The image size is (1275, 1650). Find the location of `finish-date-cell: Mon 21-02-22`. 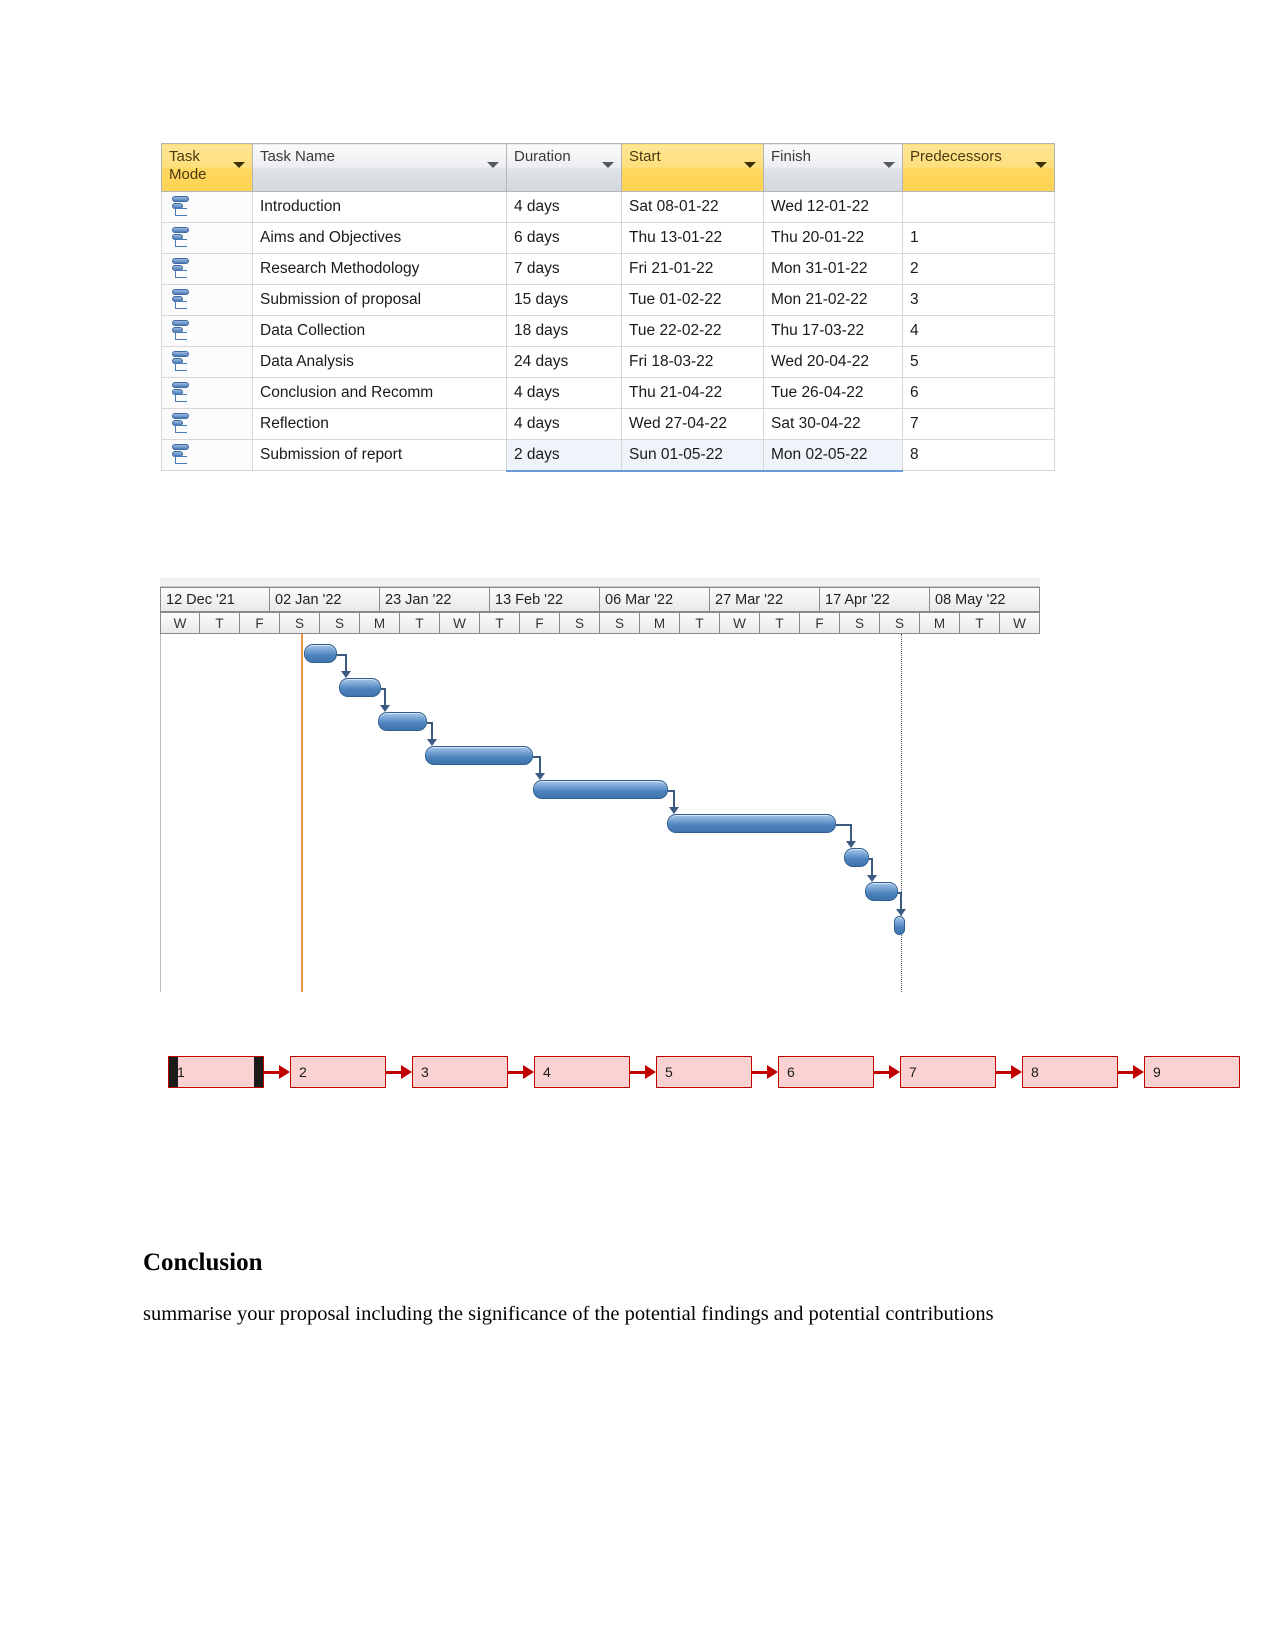

finish-date-cell: Mon 21-02-22 is located at coordinates (833, 300).